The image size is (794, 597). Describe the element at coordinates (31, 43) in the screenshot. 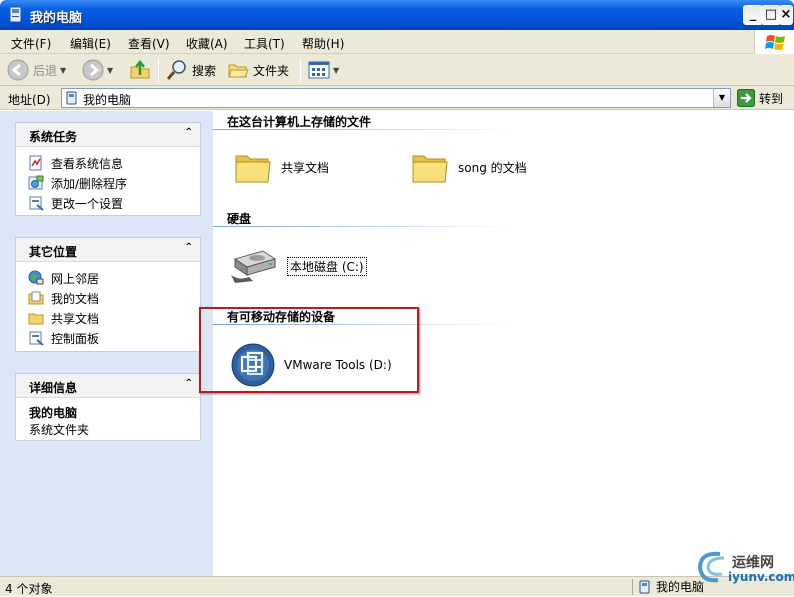

I see `menu-file: 文件(F)` at that location.